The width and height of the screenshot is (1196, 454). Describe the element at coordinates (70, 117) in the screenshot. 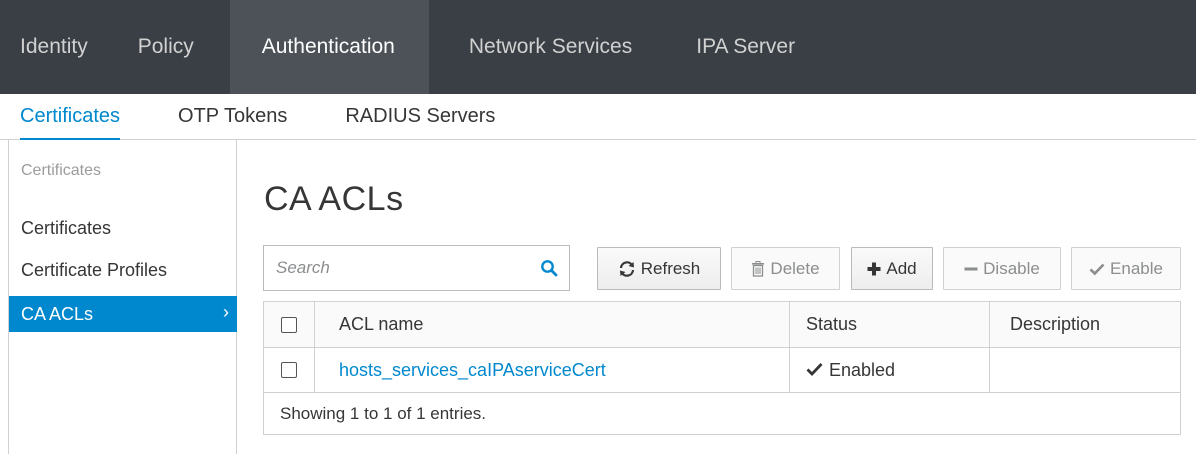

I see `subtab-certificates: Certificates` at that location.